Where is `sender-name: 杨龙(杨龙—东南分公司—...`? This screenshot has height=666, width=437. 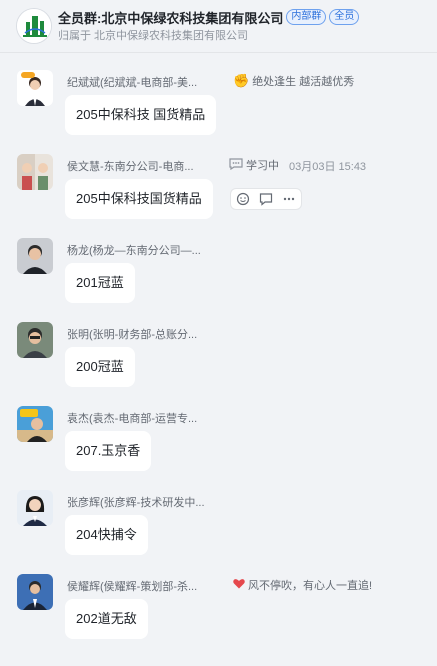 sender-name: 杨龙(杨龙—东南分公司—... is located at coordinates (134, 250).